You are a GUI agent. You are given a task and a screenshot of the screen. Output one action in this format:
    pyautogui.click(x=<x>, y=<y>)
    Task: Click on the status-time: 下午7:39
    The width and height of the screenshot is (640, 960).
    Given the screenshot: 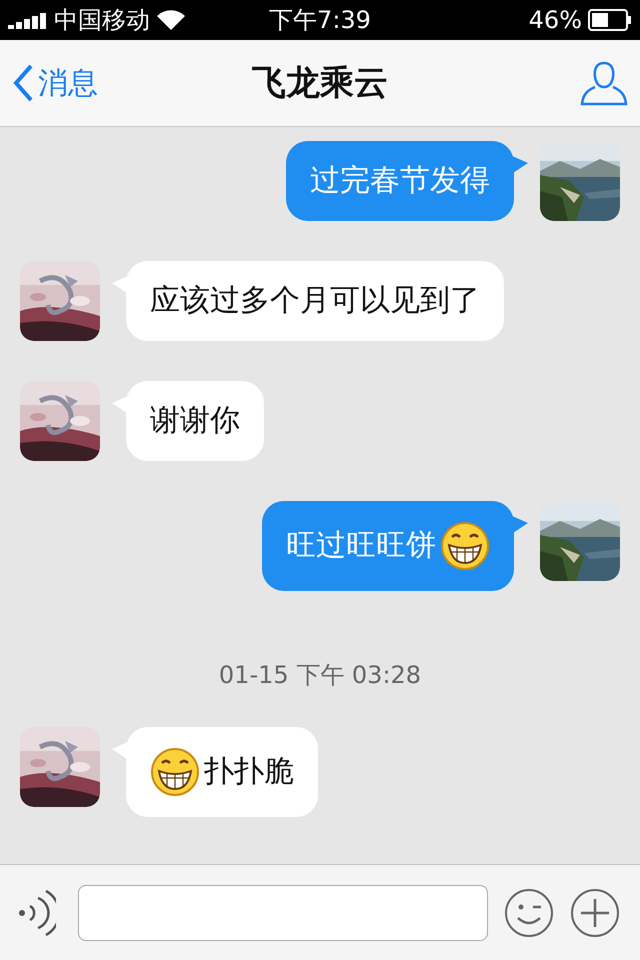 What is the action you would take?
    pyautogui.click(x=320, y=20)
    